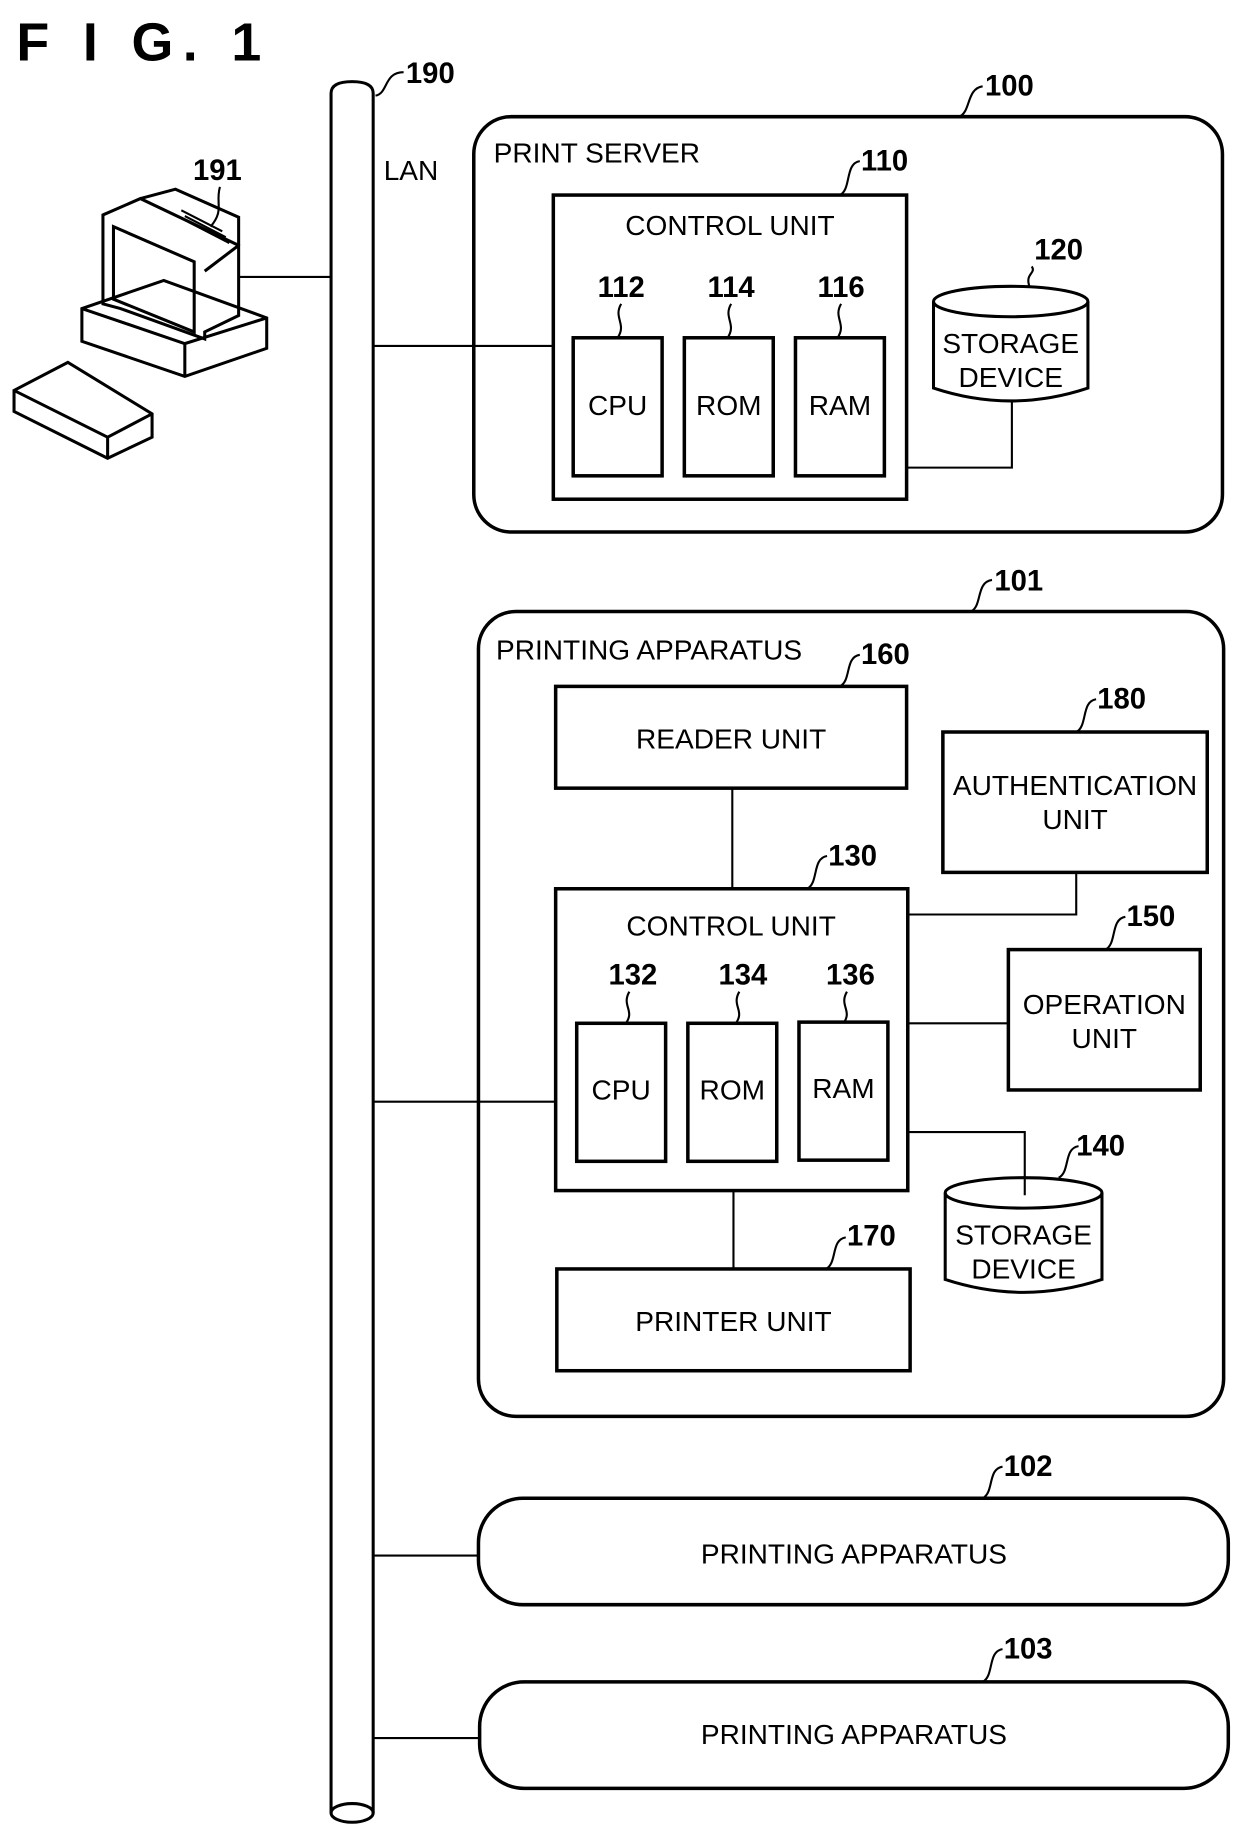 Image resolution: width=1240 pixels, height=1829 pixels. Describe the element at coordinates (172, 307) in the screenshot. I see `client-computer: 191` at that location.